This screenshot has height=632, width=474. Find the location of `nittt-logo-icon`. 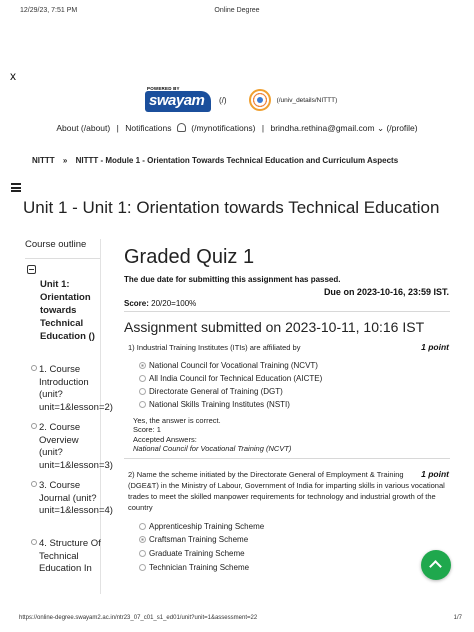

nittt-logo-icon is located at coordinates (259, 100).